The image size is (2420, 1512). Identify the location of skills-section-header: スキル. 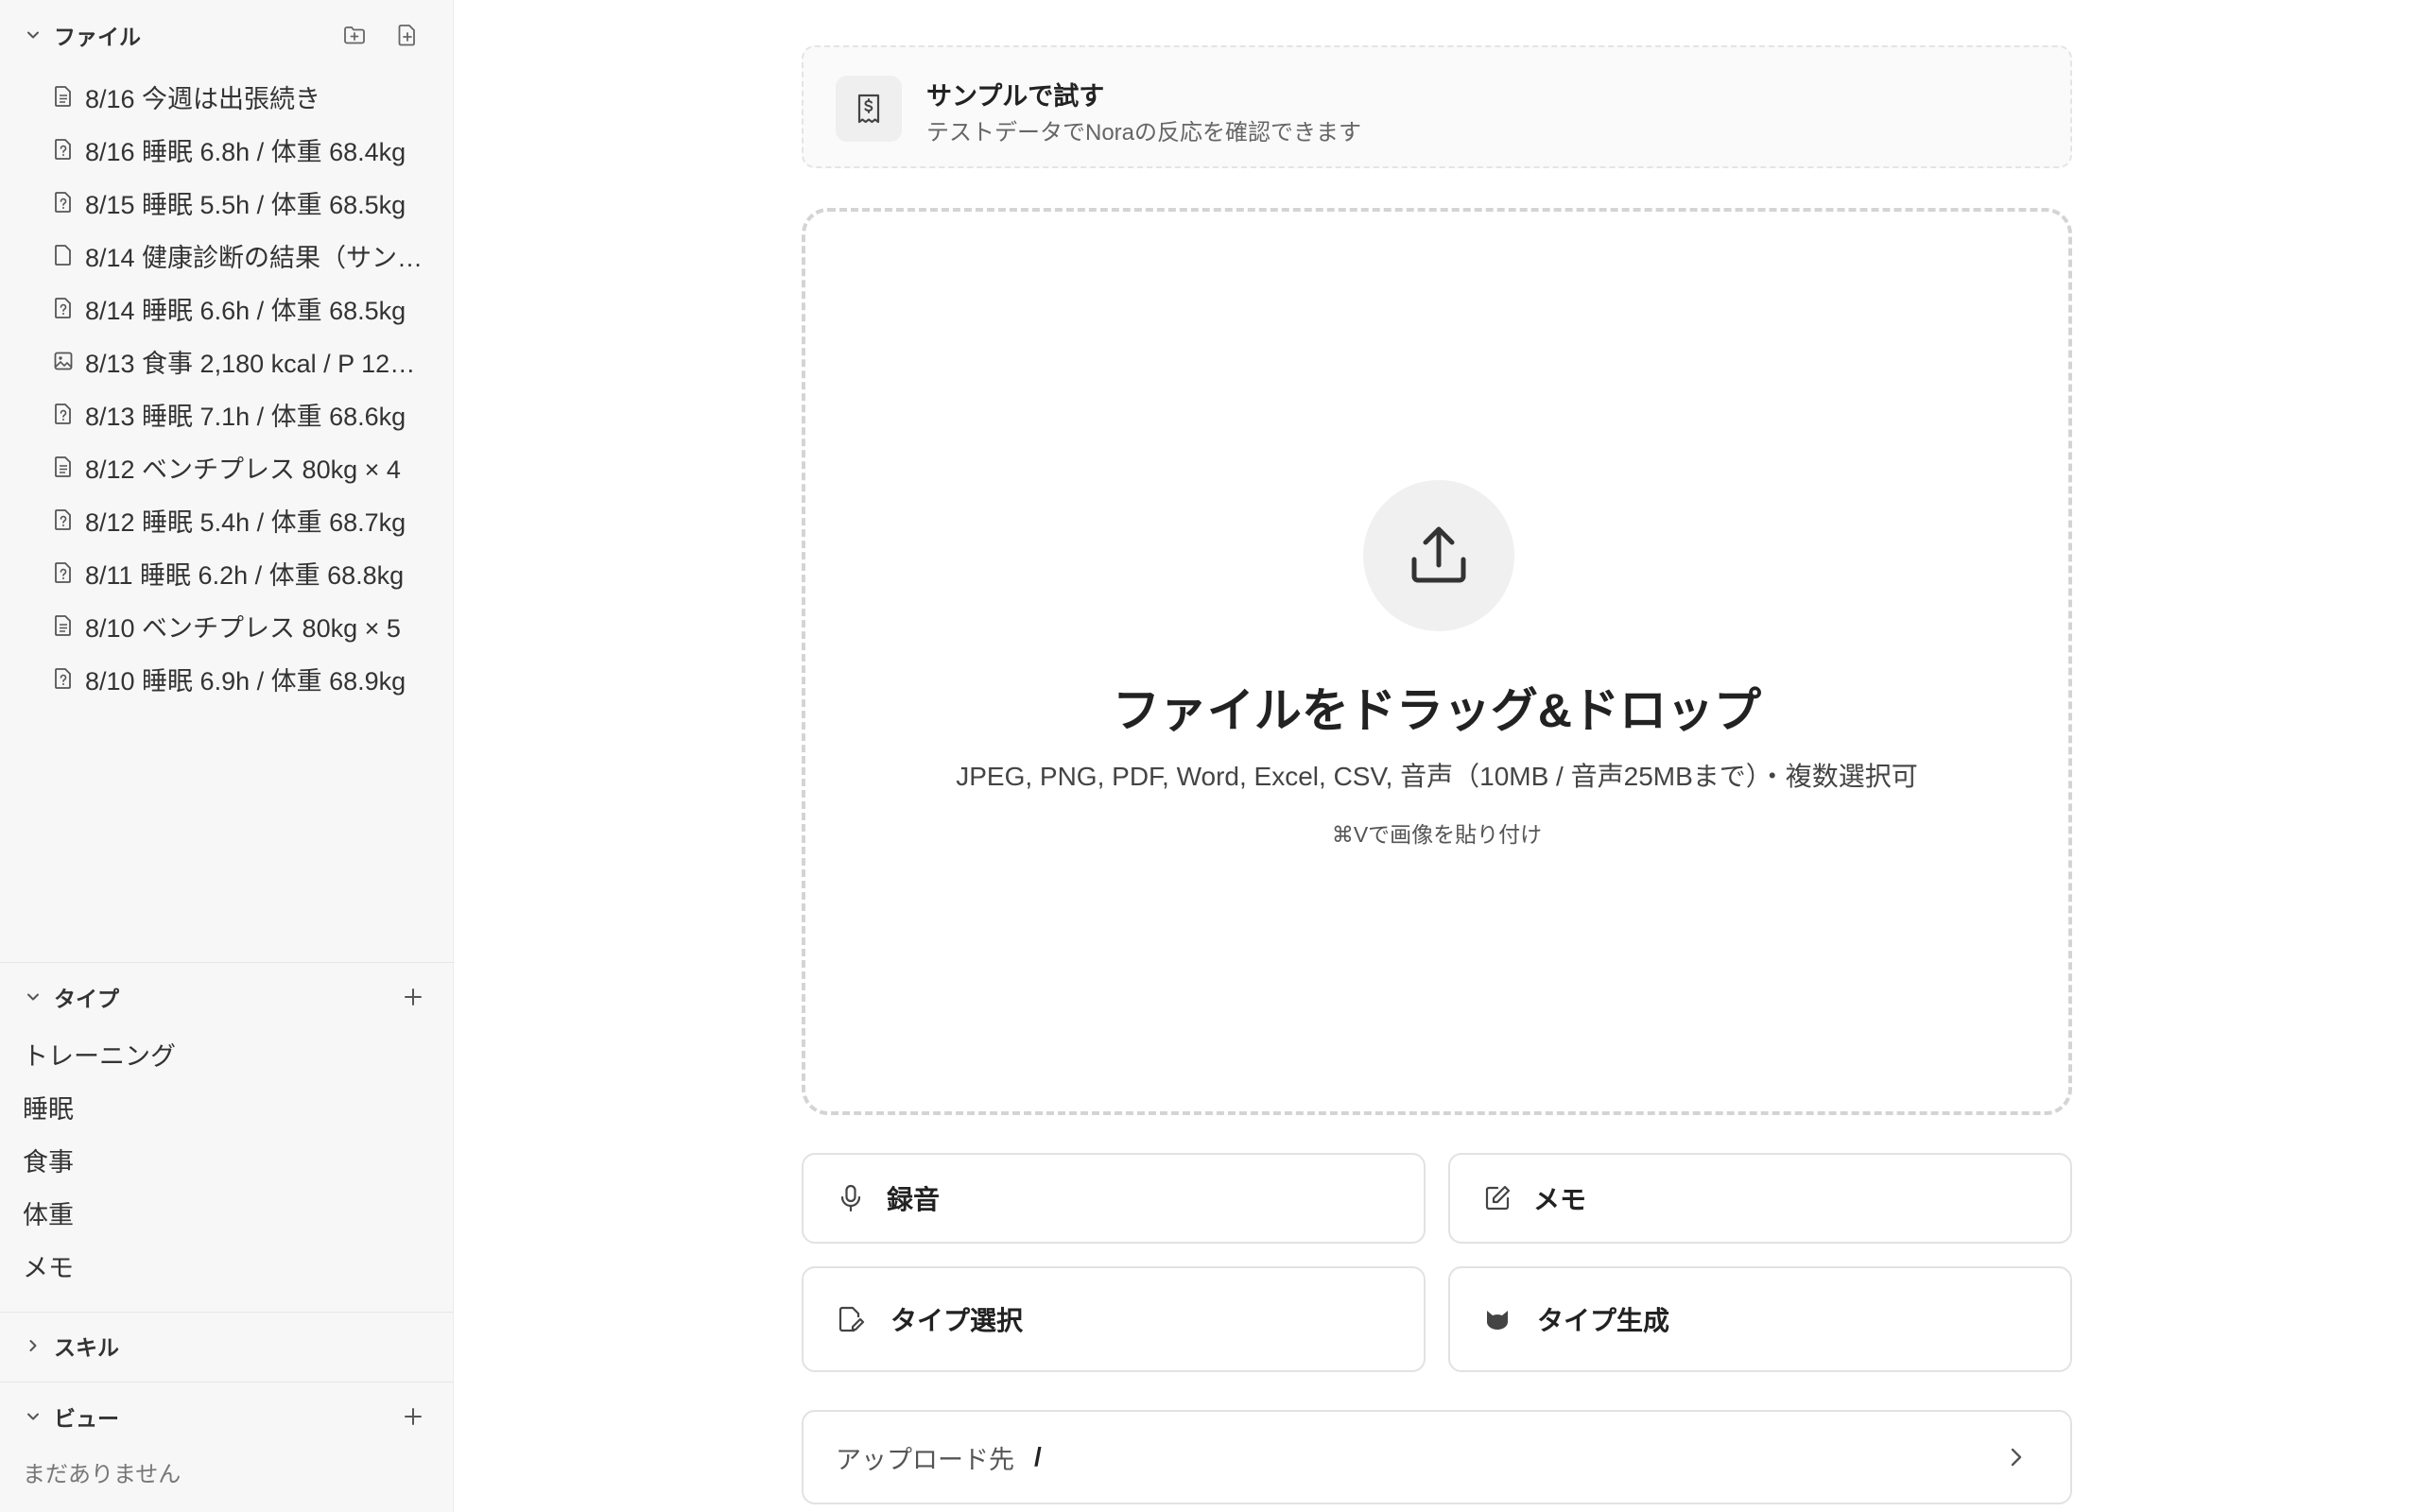
(227, 1346).